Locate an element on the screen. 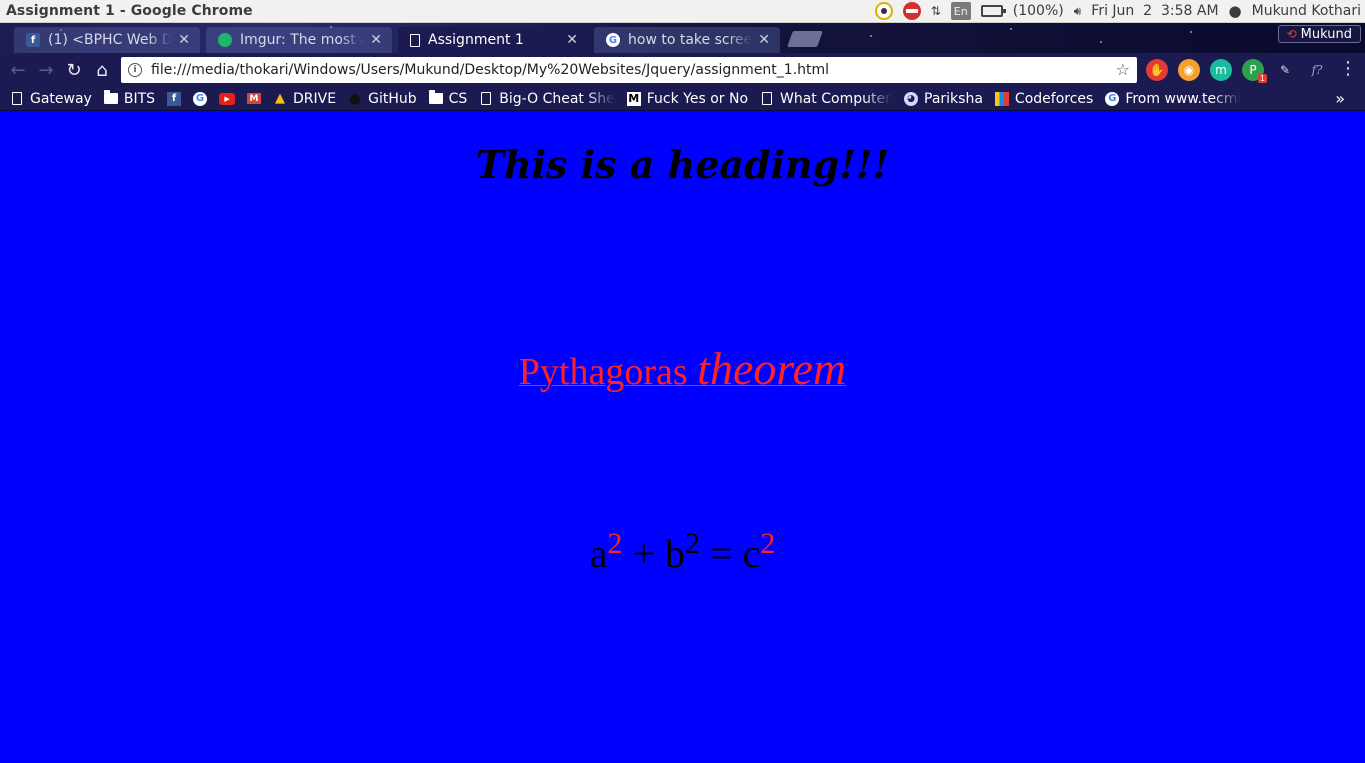 The width and height of the screenshot is (1365, 763). bookmark-drive: ▲ DRIVE is located at coordinates (304, 99).